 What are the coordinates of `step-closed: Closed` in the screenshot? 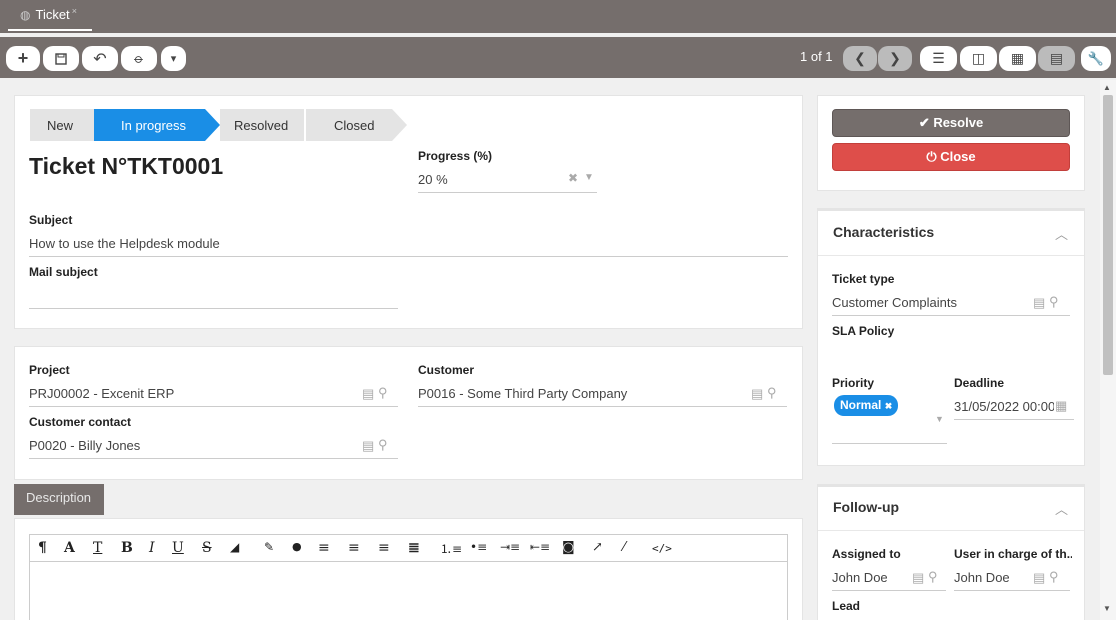 It's located at (349, 125).